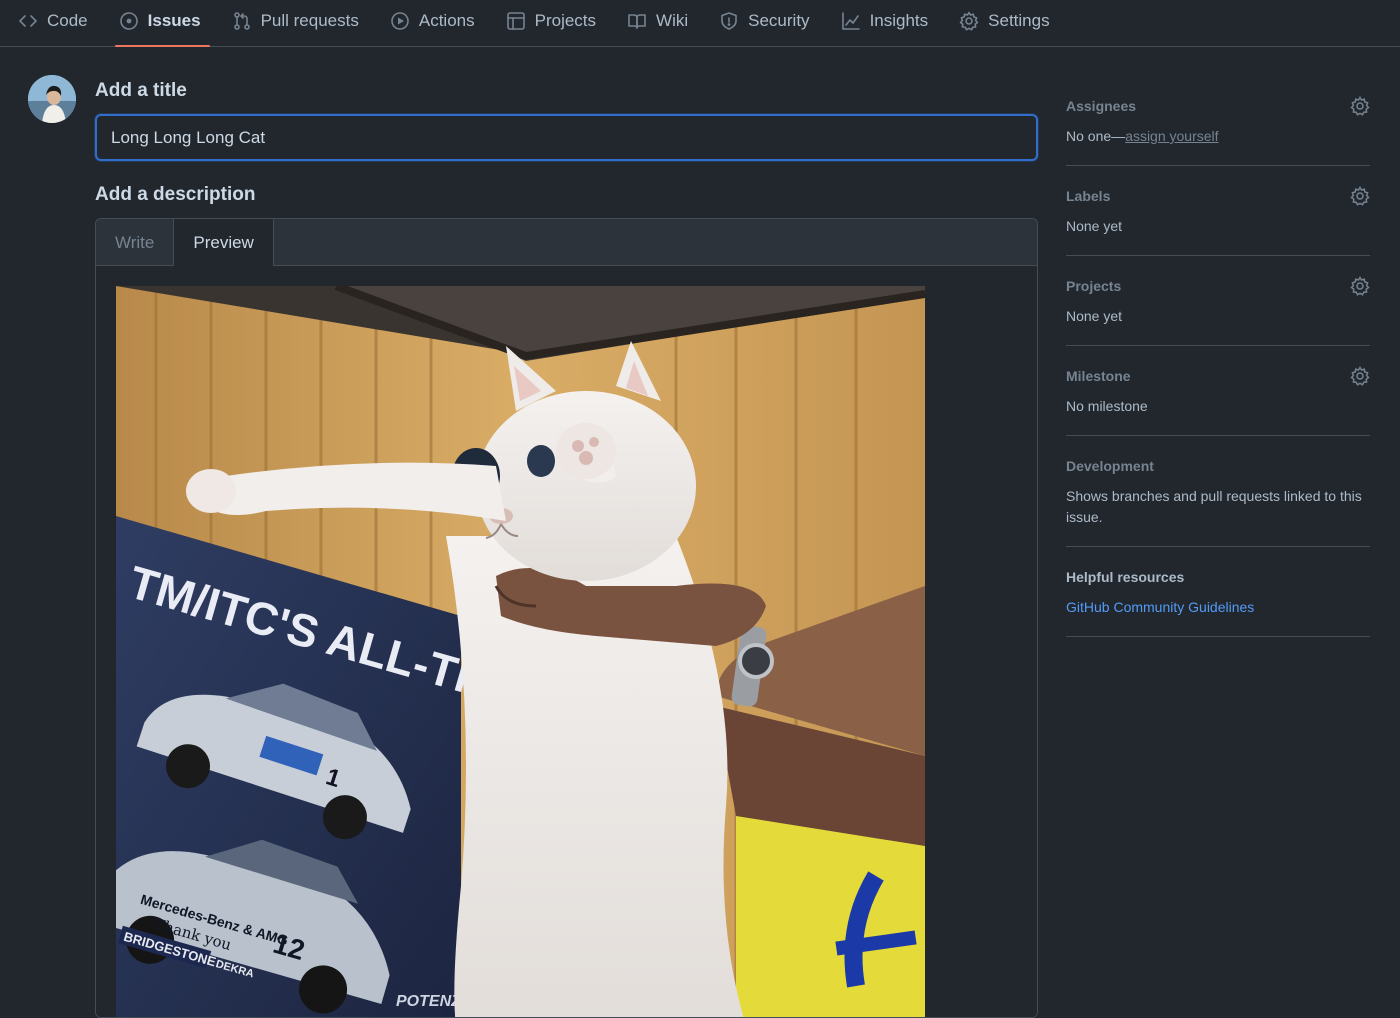 Image resolution: width=1400 pixels, height=1018 pixels. I want to click on tab-actions: Actions, so click(440, 23).